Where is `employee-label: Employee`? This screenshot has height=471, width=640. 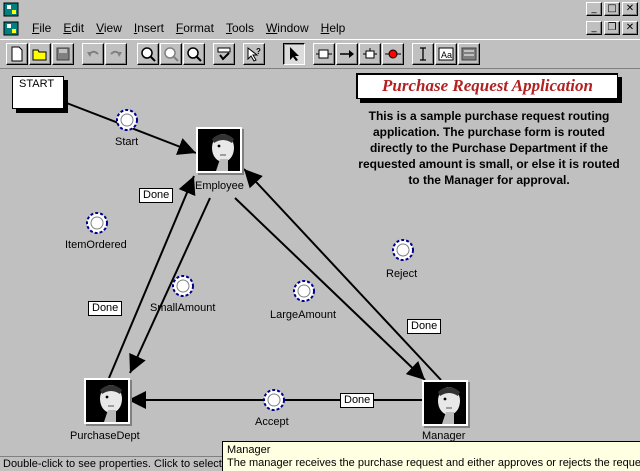 employee-label: Employee is located at coordinates (219, 186).